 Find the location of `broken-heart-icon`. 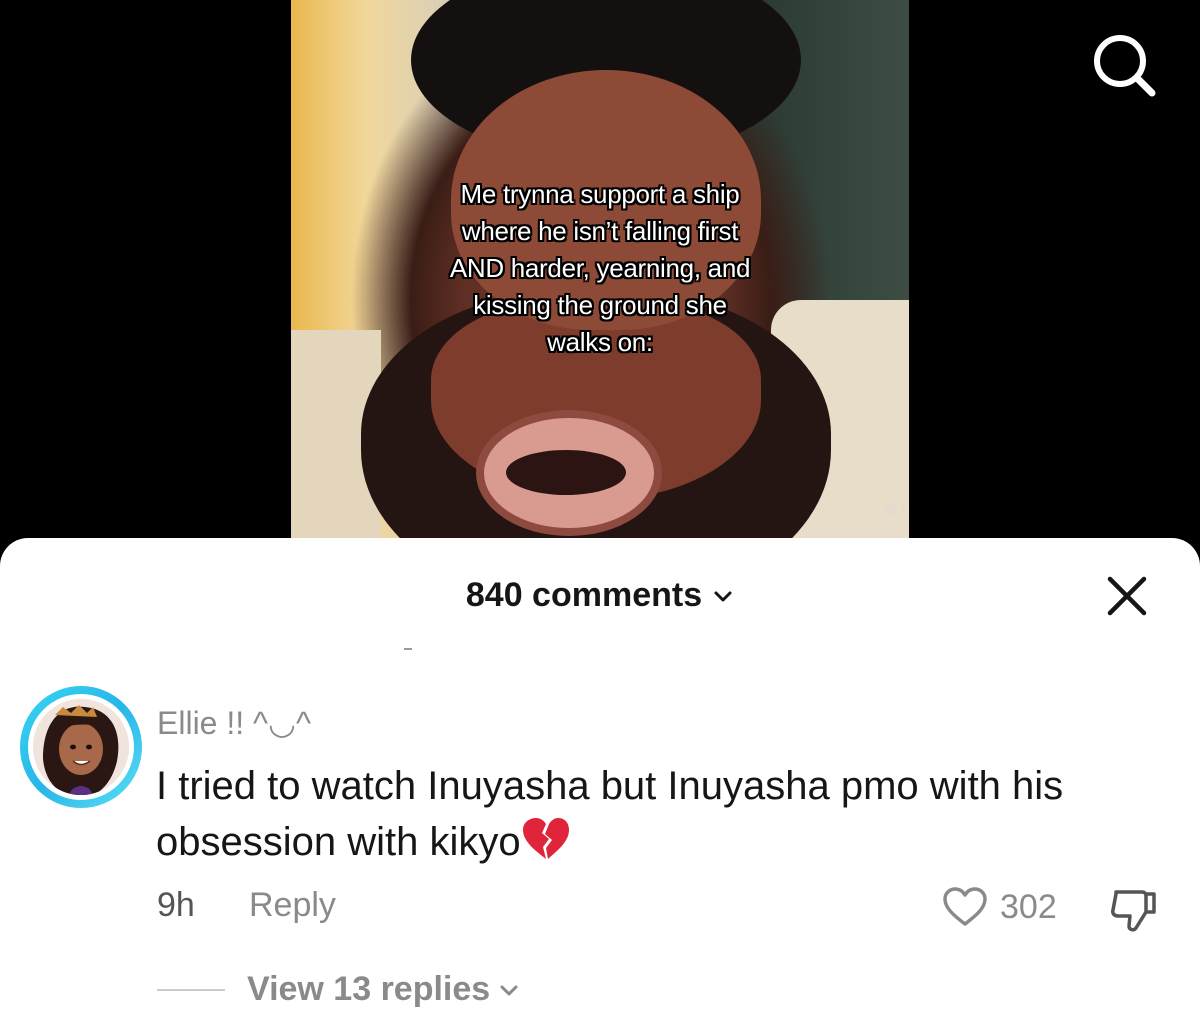

broken-heart-icon is located at coordinates (545, 838).